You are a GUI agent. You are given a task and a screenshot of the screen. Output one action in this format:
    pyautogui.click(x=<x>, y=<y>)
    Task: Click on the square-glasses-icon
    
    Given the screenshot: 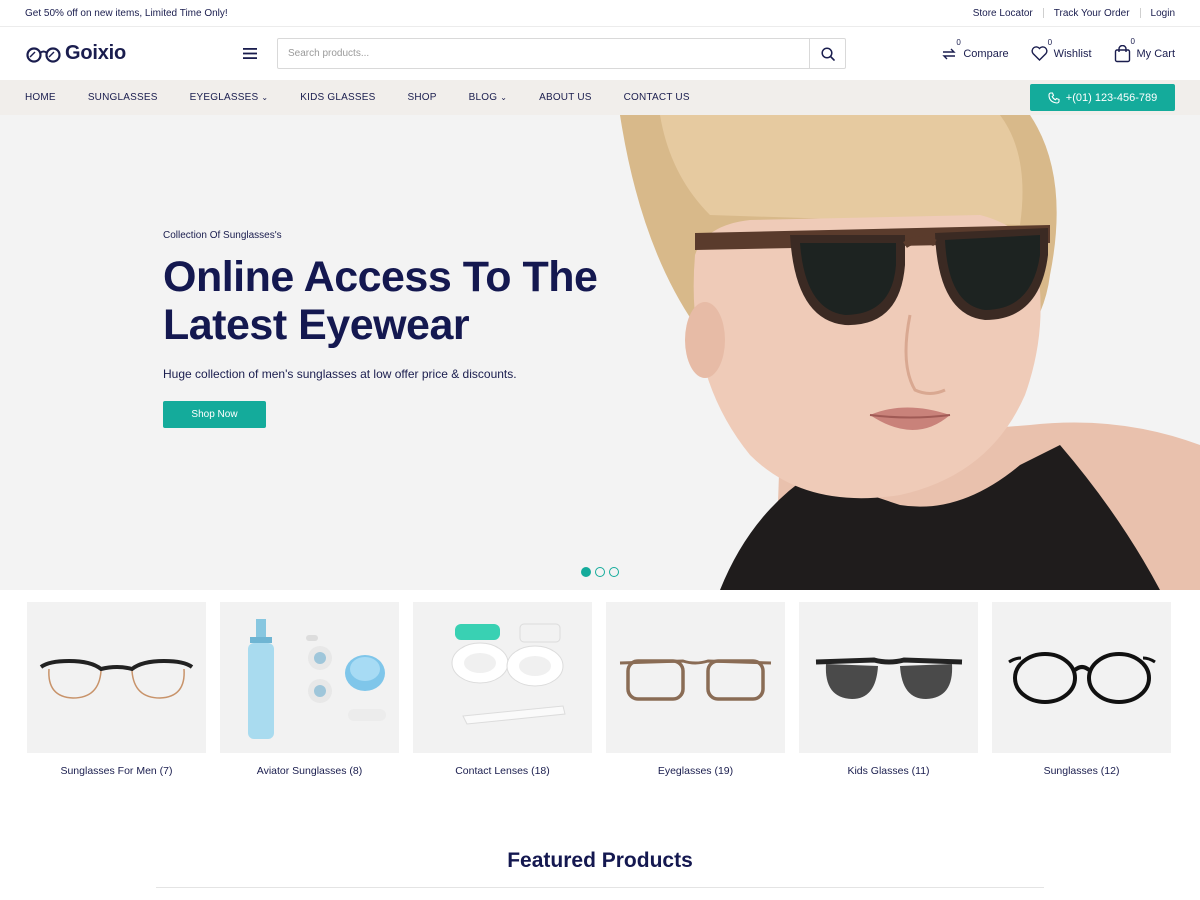 What is the action you would take?
    pyautogui.click(x=695, y=679)
    